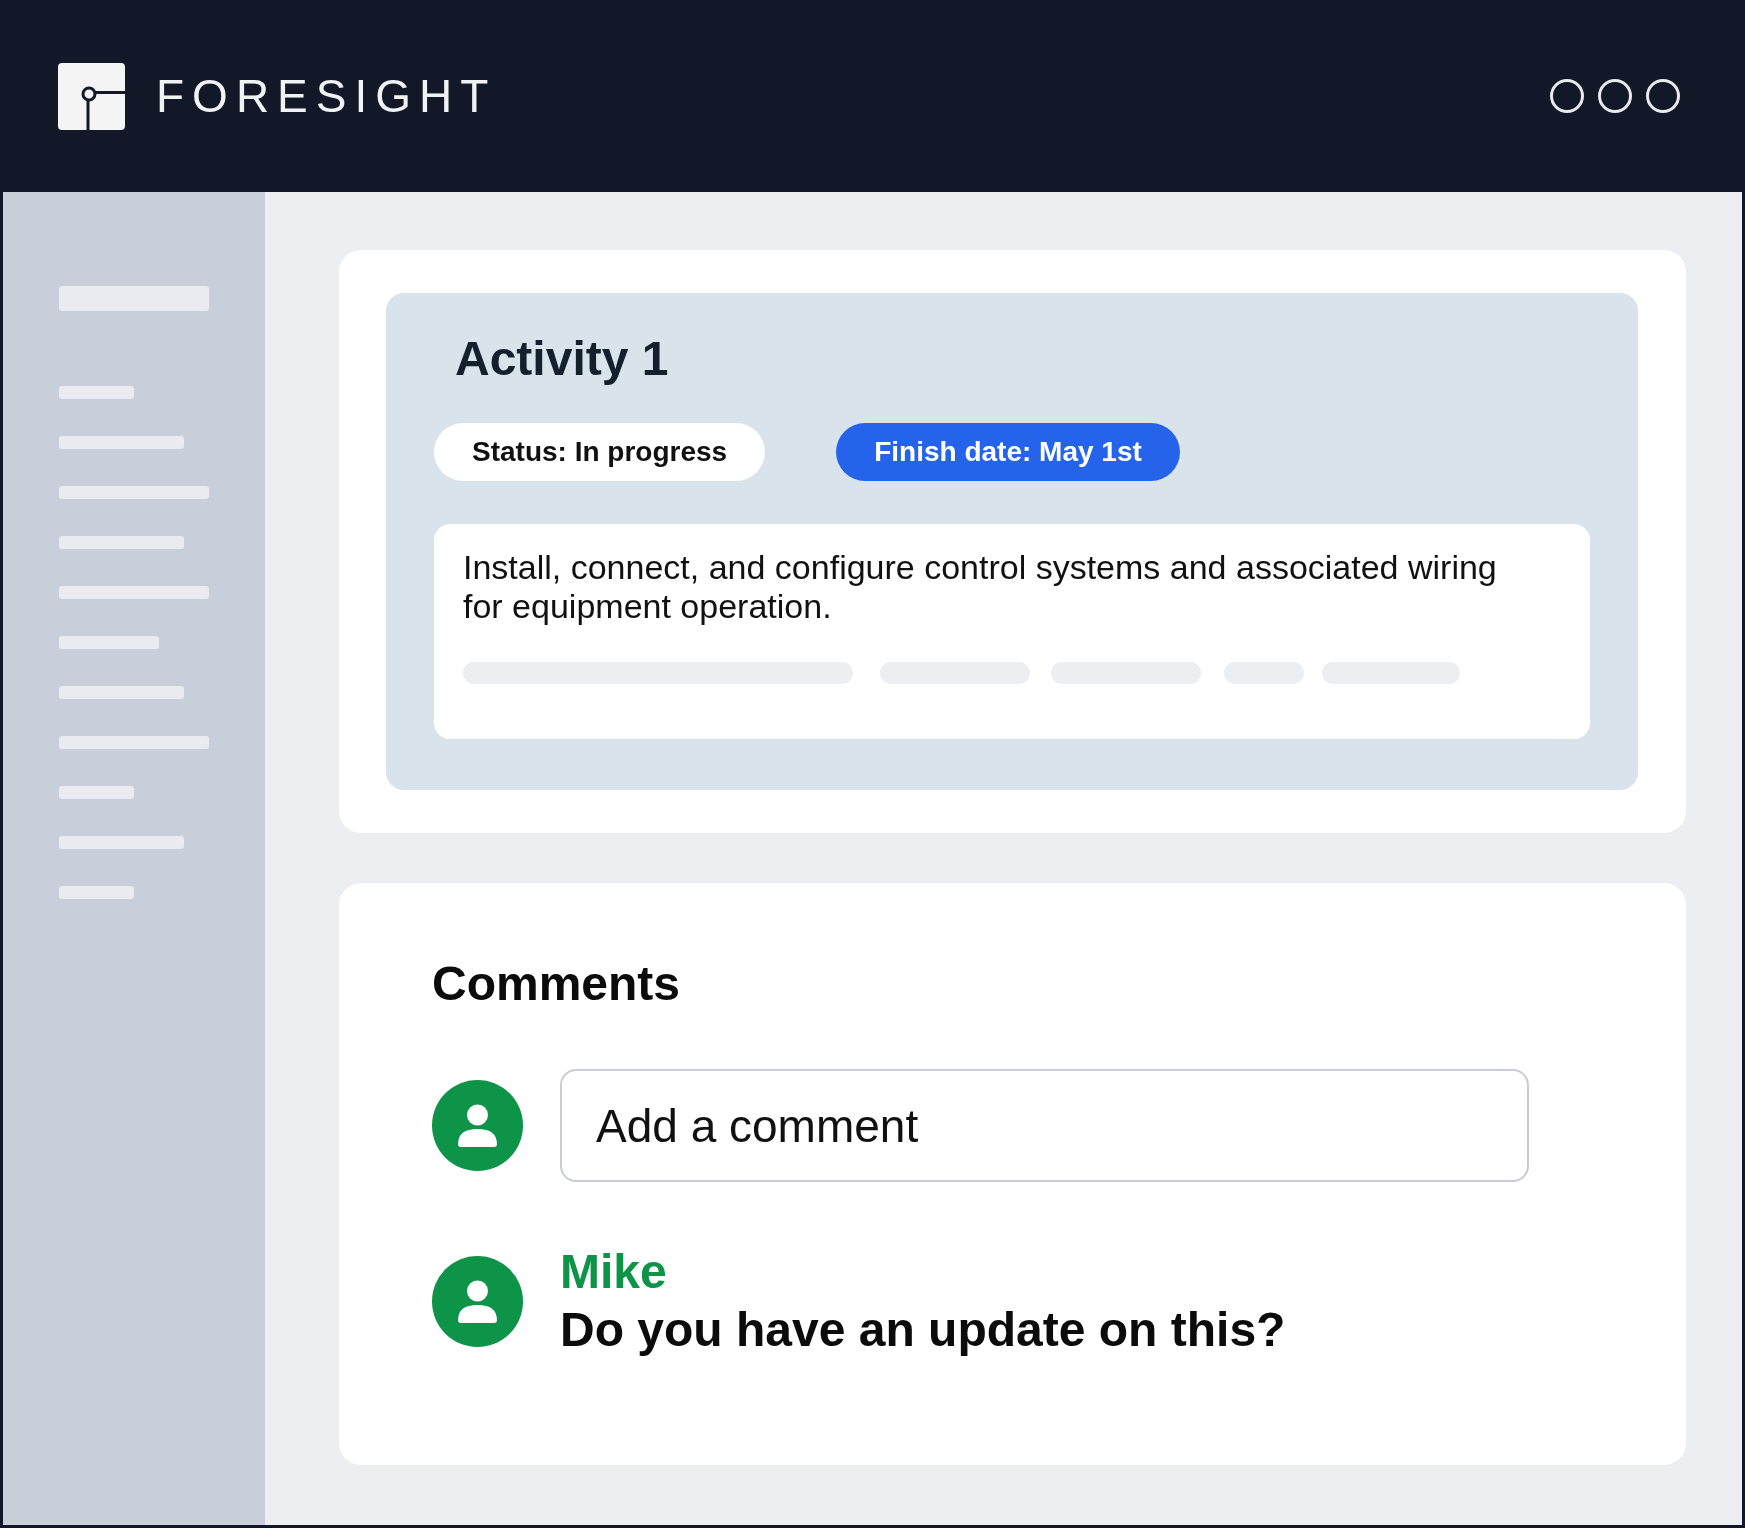 The width and height of the screenshot is (1745, 1528). What do you see at coordinates (91, 96) in the screenshot?
I see `logo-icon` at bounding box center [91, 96].